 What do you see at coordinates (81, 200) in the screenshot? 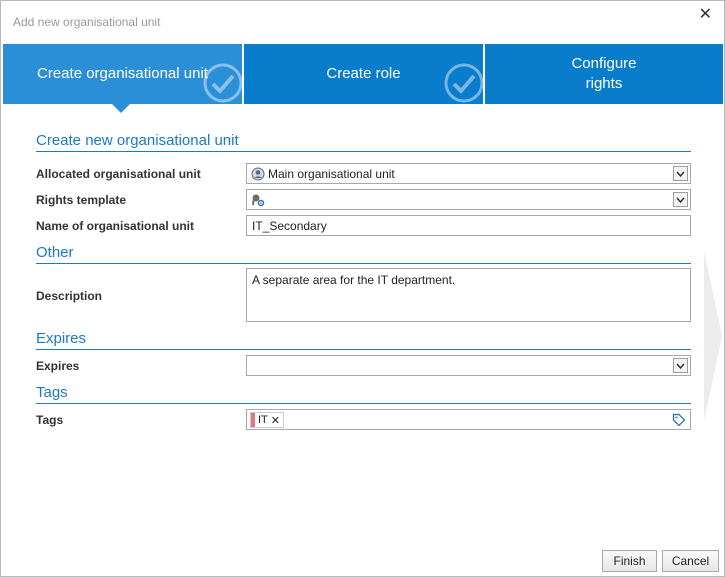
I see `rights-template-label: Rights template` at bounding box center [81, 200].